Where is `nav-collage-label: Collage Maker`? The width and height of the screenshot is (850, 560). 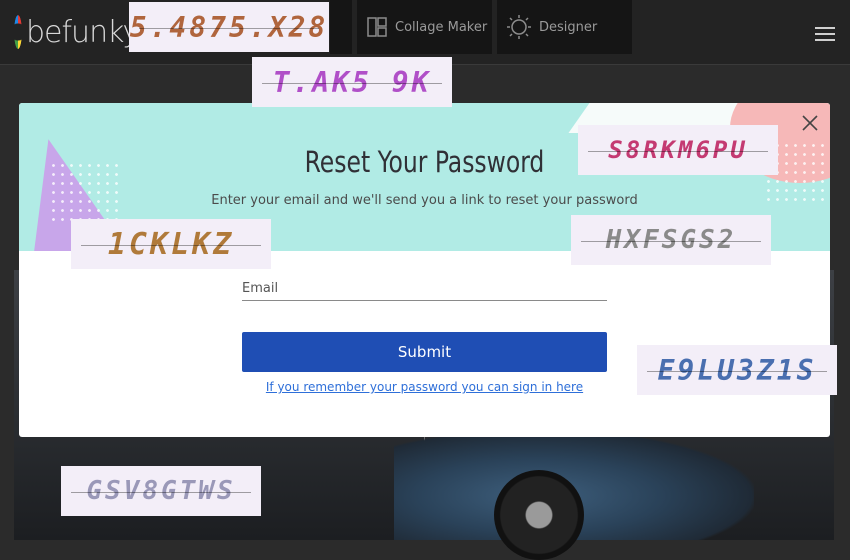 nav-collage-label: Collage Maker is located at coordinates (441, 27).